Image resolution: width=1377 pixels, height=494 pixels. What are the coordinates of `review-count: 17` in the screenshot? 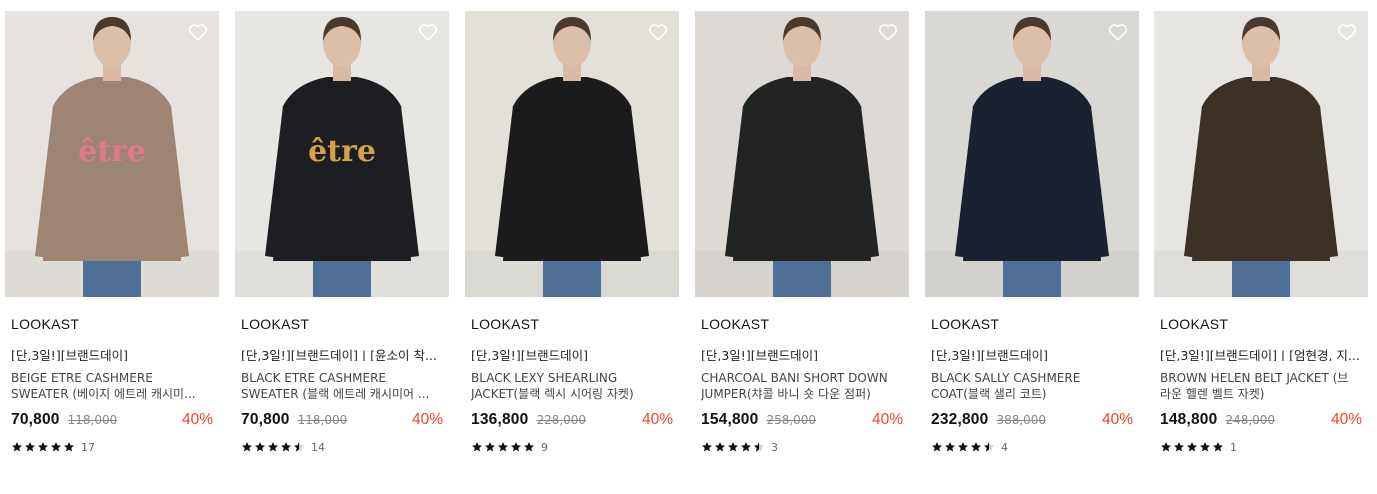 It's located at (88, 447).